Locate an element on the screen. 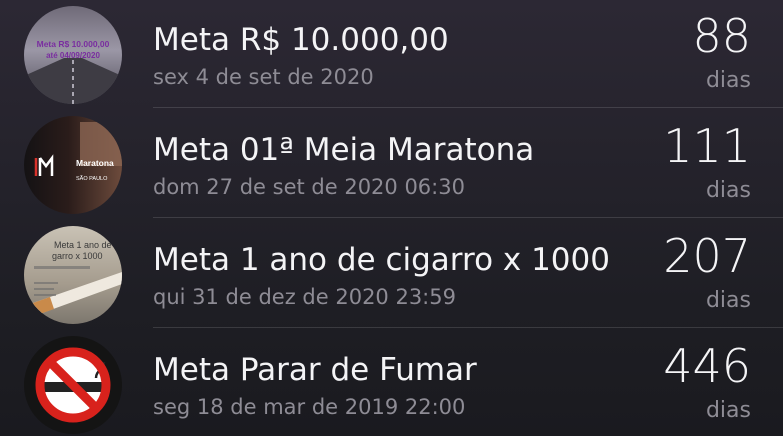 The height and width of the screenshot is (436, 783). money-goal-thumbnail: Meta R$ 10.000,00 até 04/09/2020 is located at coordinates (73, 55).